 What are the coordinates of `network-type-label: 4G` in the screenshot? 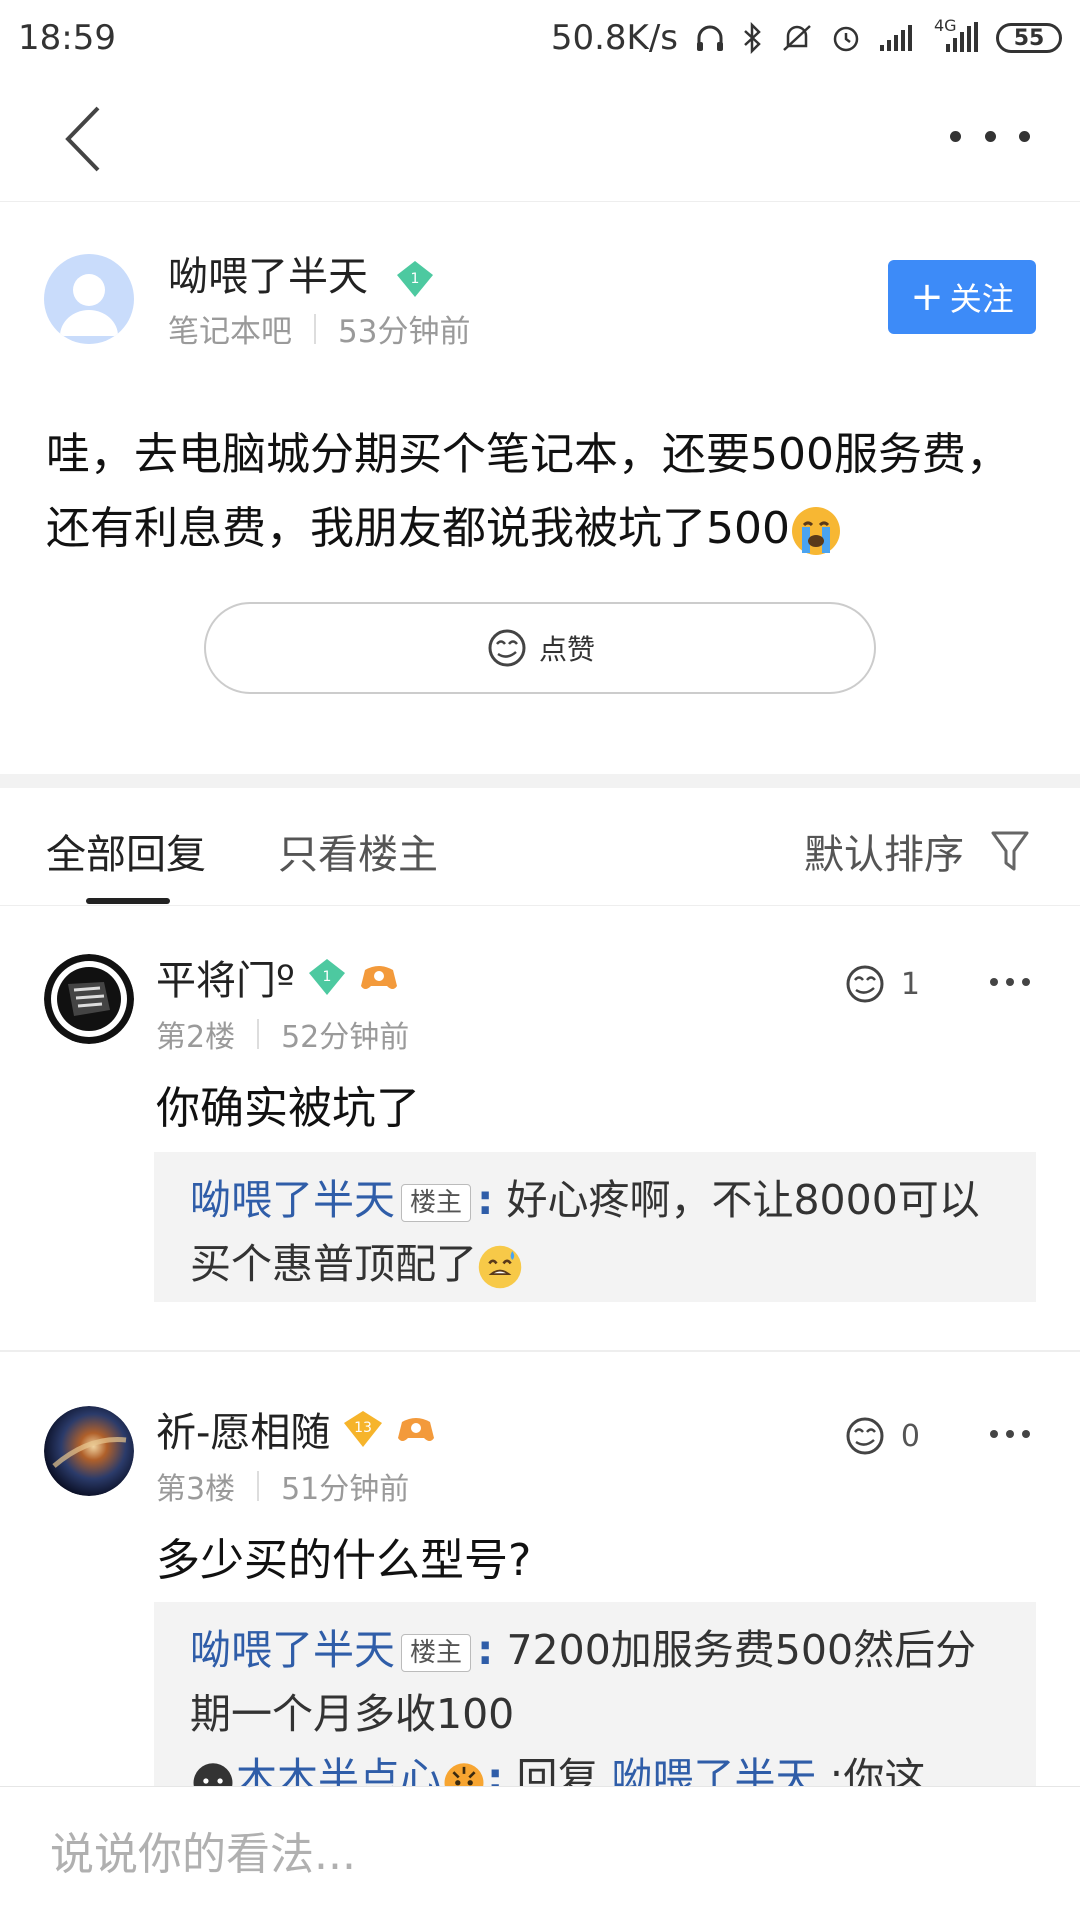 It's located at (945, 25).